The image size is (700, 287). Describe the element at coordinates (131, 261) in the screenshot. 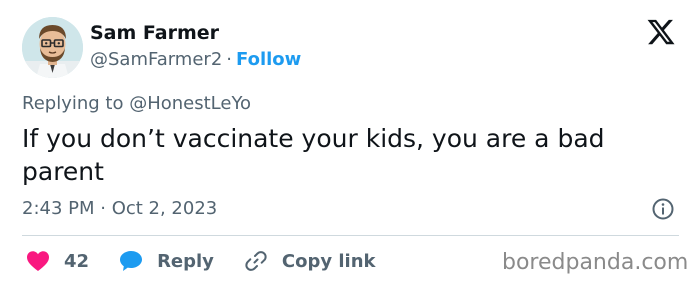

I see `reply-bubble-icon` at that location.